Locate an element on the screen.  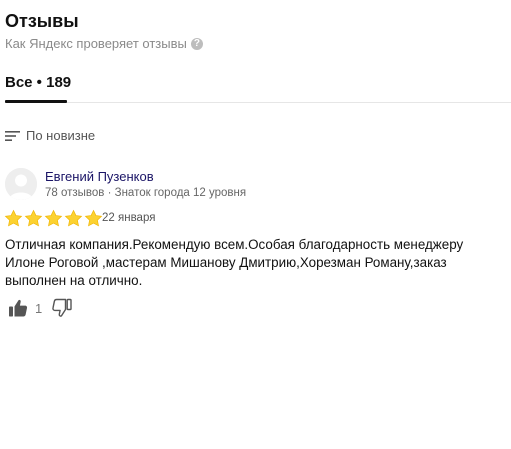
author-name: Евгений Пузенков is located at coordinates (99, 176).